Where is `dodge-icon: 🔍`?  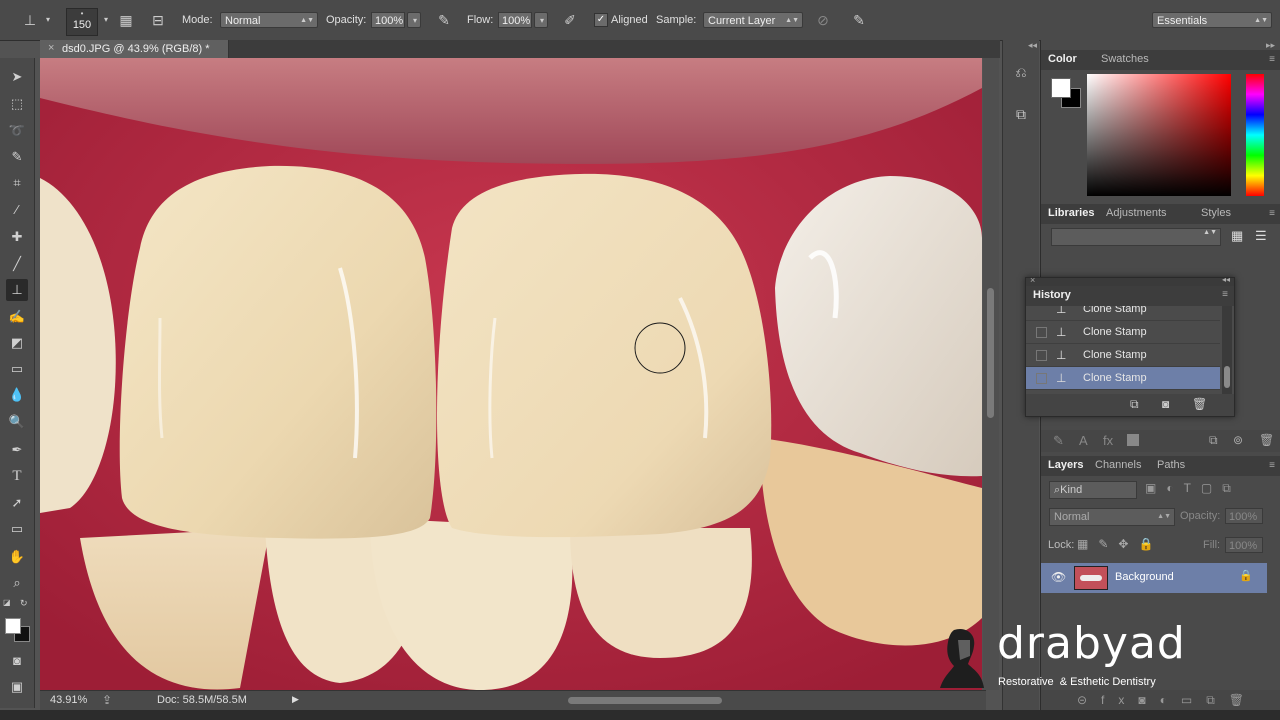 dodge-icon: 🔍 is located at coordinates (17, 422).